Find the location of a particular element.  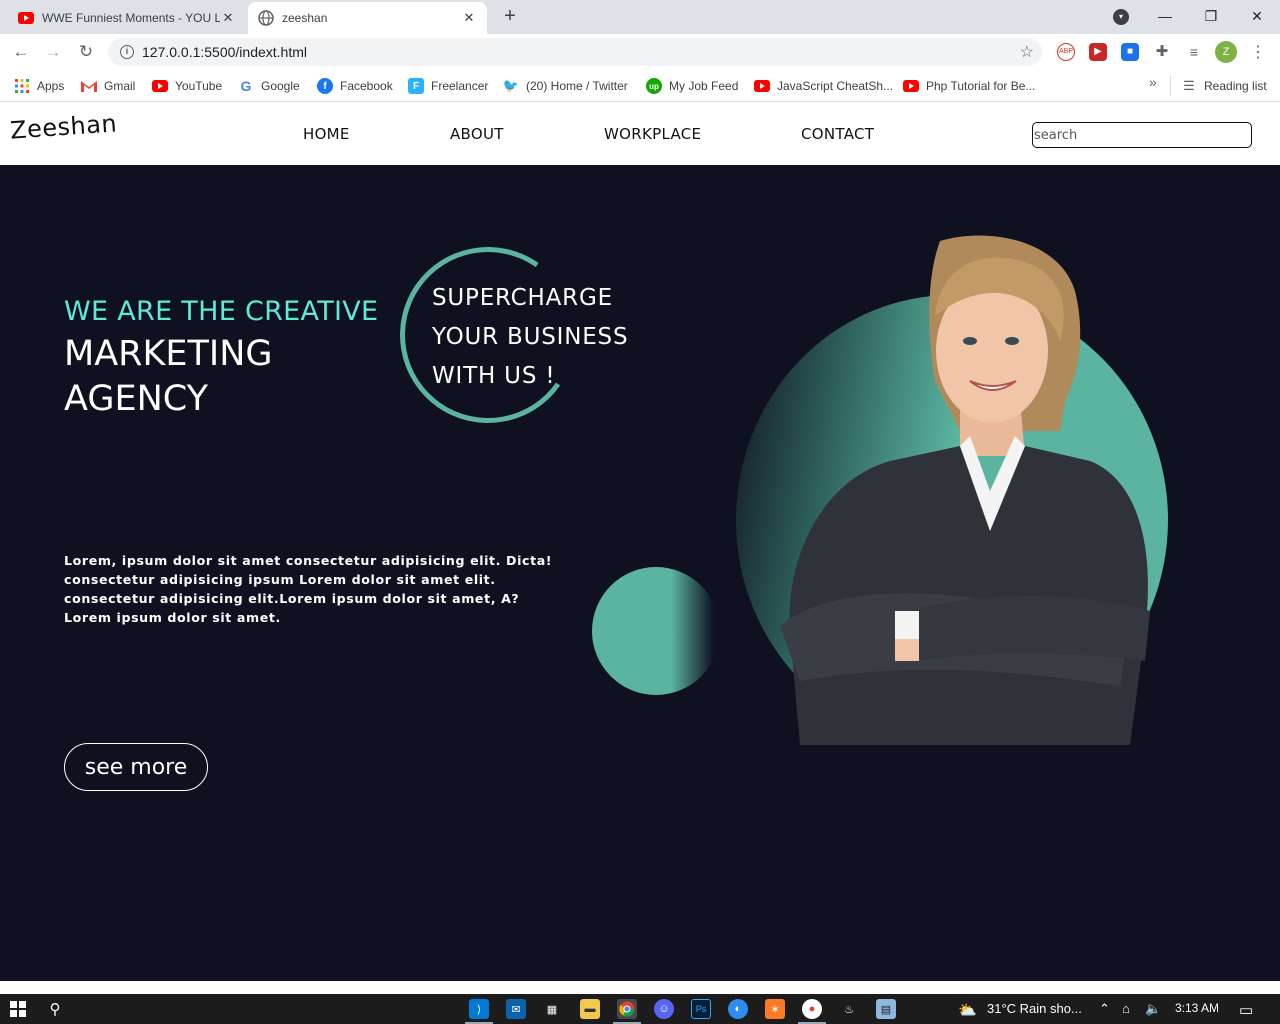

windows-start-icon is located at coordinates (18, 1009).